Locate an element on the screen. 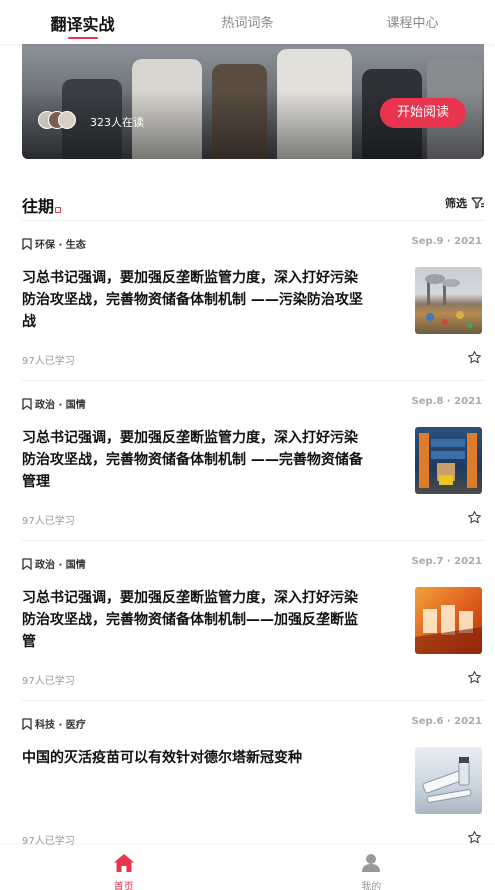 Image resolution: width=495 pixels, height=890 pixels. filter-icon is located at coordinates (477, 203).